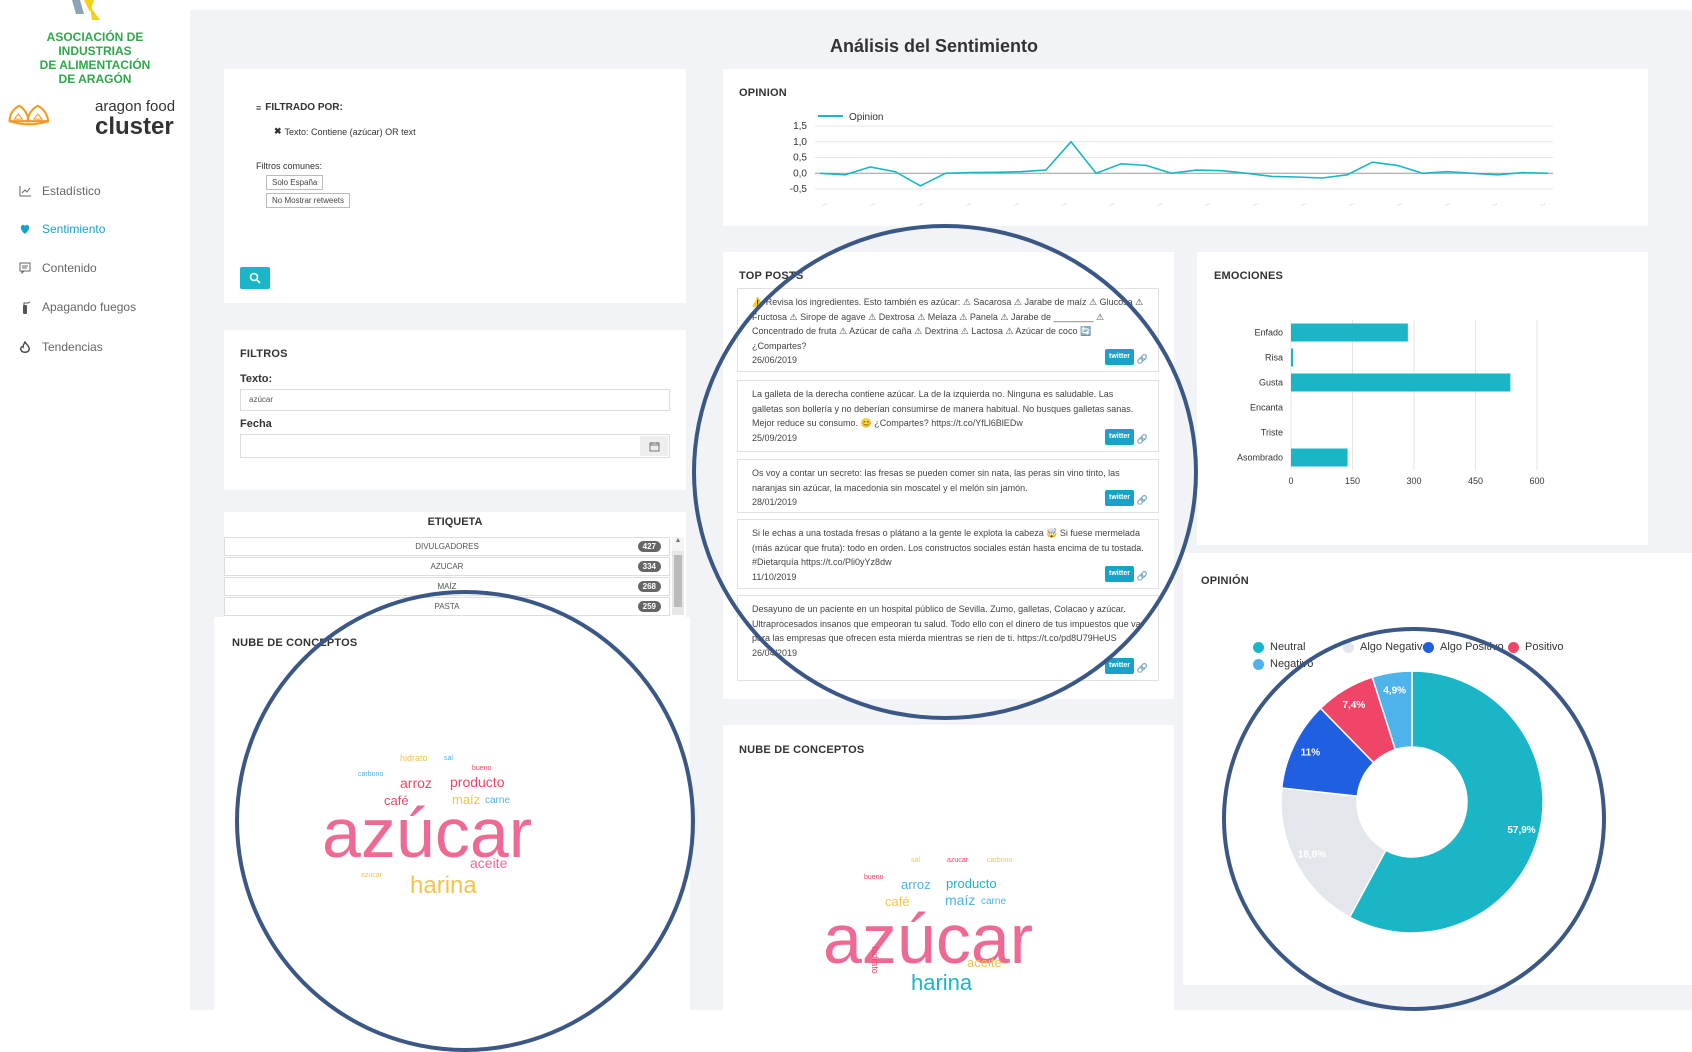  I want to click on tag-row-azucar: AZUCAR 334, so click(447, 566).